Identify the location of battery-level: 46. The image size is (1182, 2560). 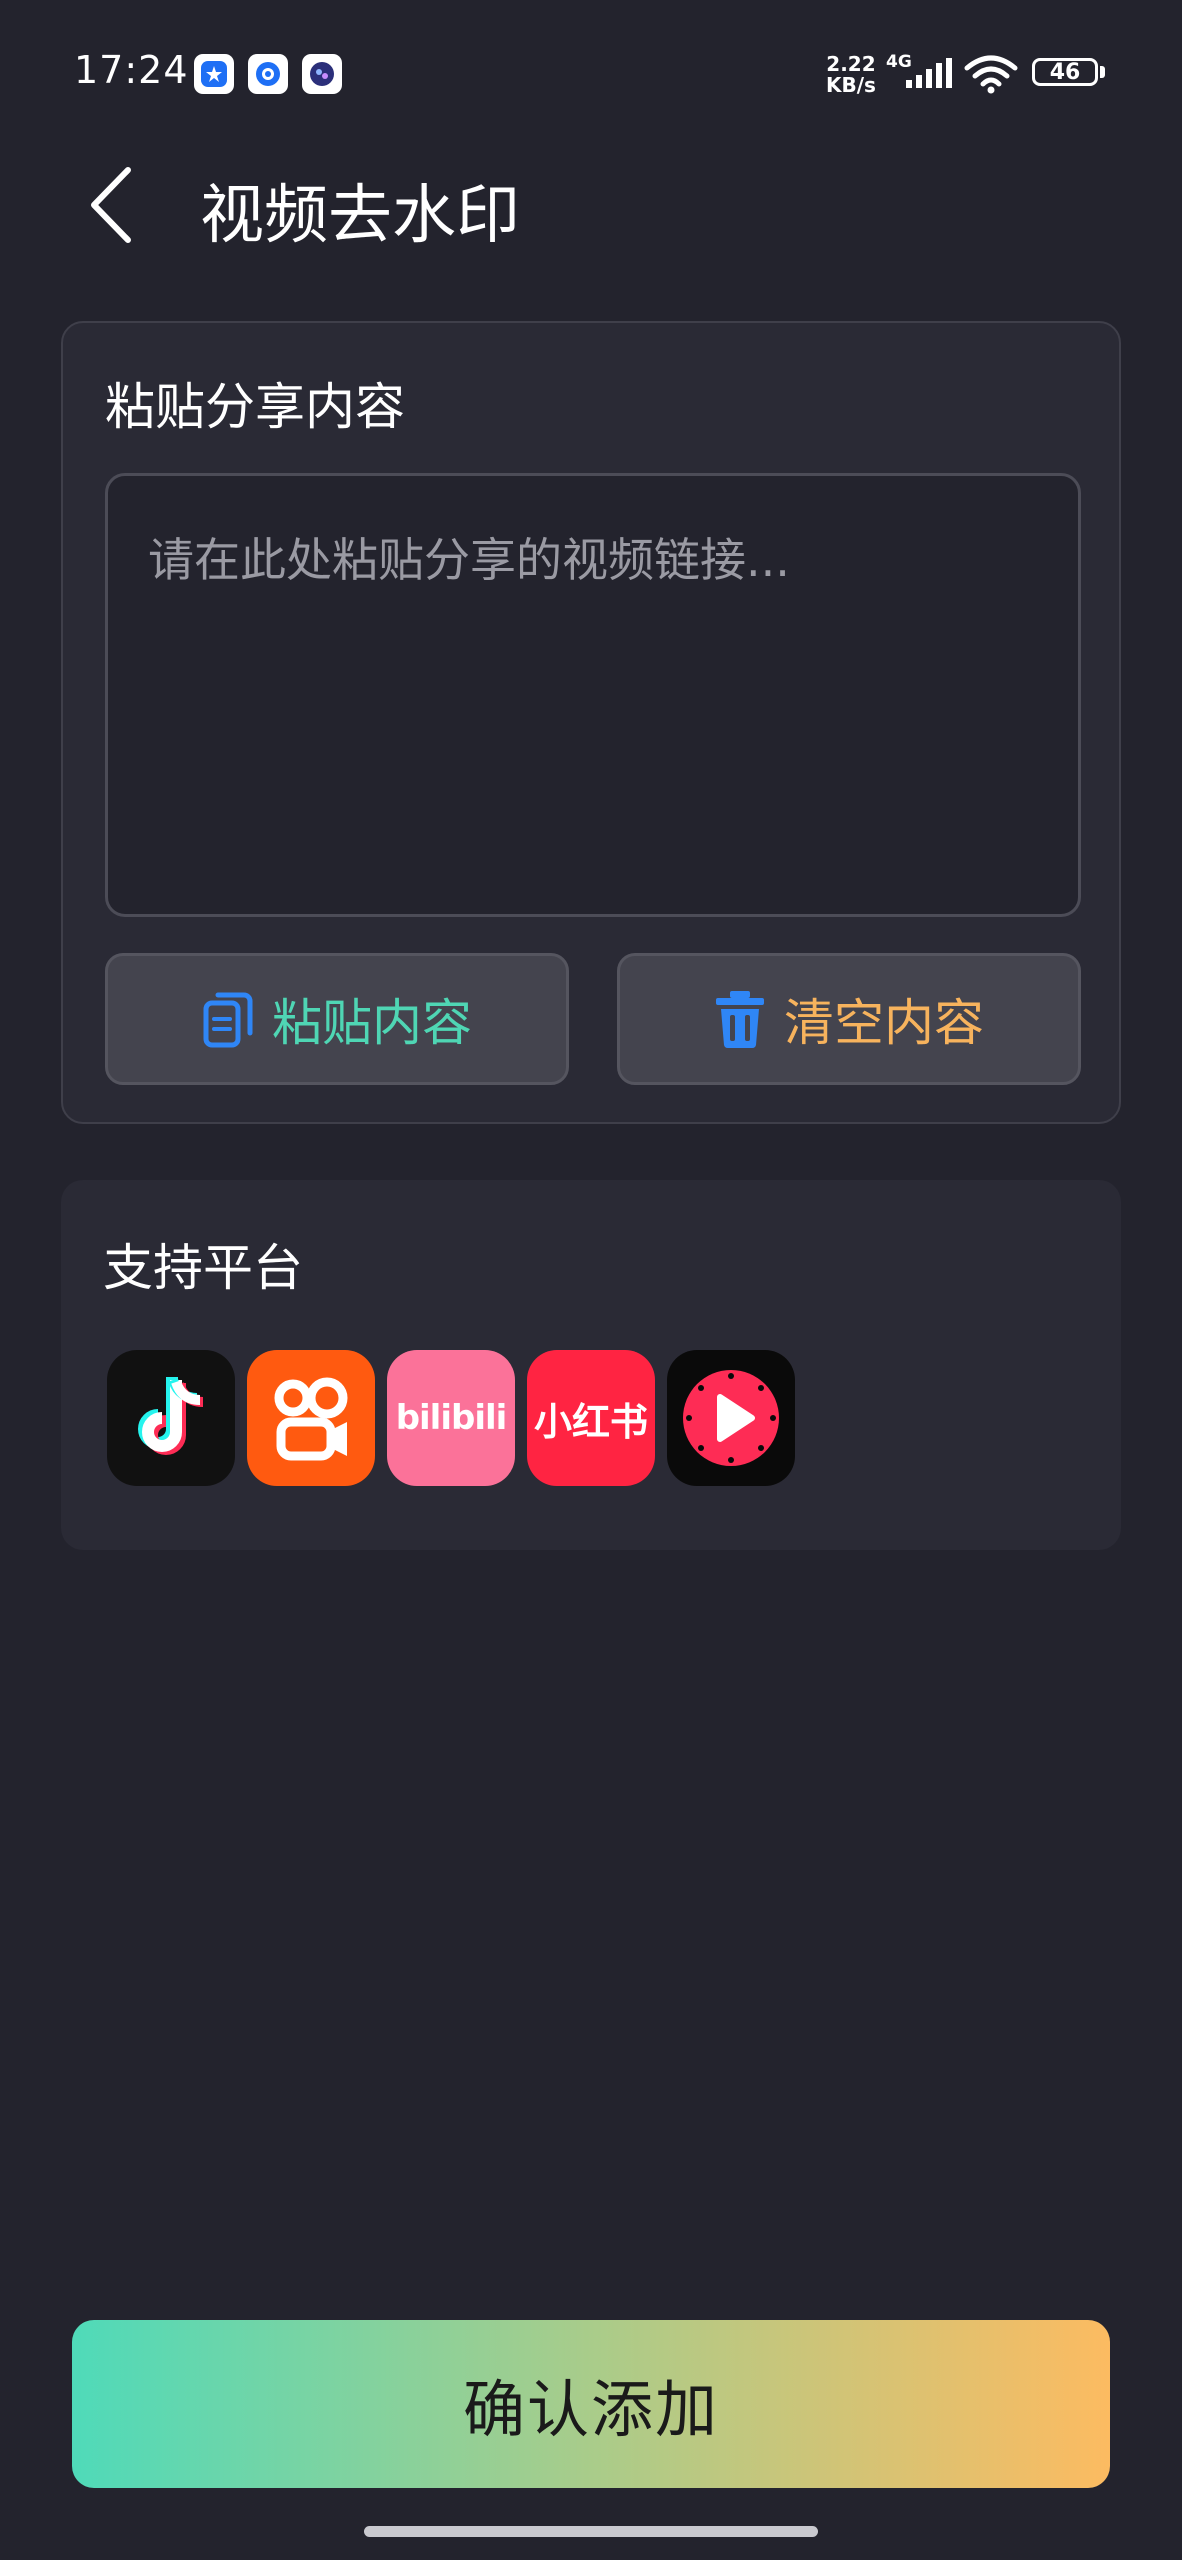
(1065, 72).